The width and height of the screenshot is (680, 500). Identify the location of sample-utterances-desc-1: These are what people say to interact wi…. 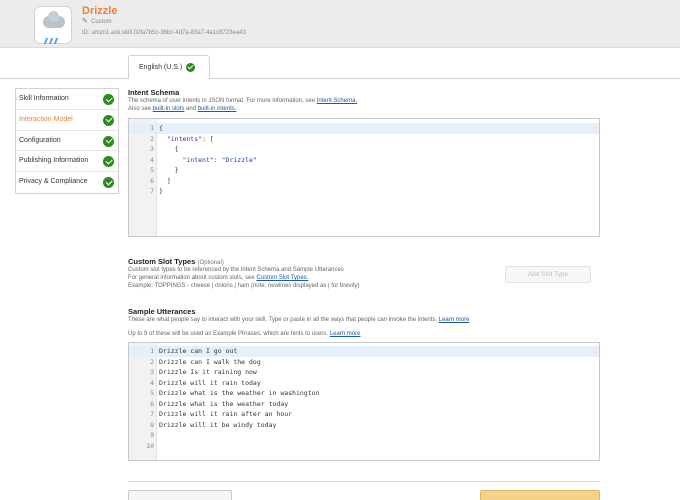
(283, 320).